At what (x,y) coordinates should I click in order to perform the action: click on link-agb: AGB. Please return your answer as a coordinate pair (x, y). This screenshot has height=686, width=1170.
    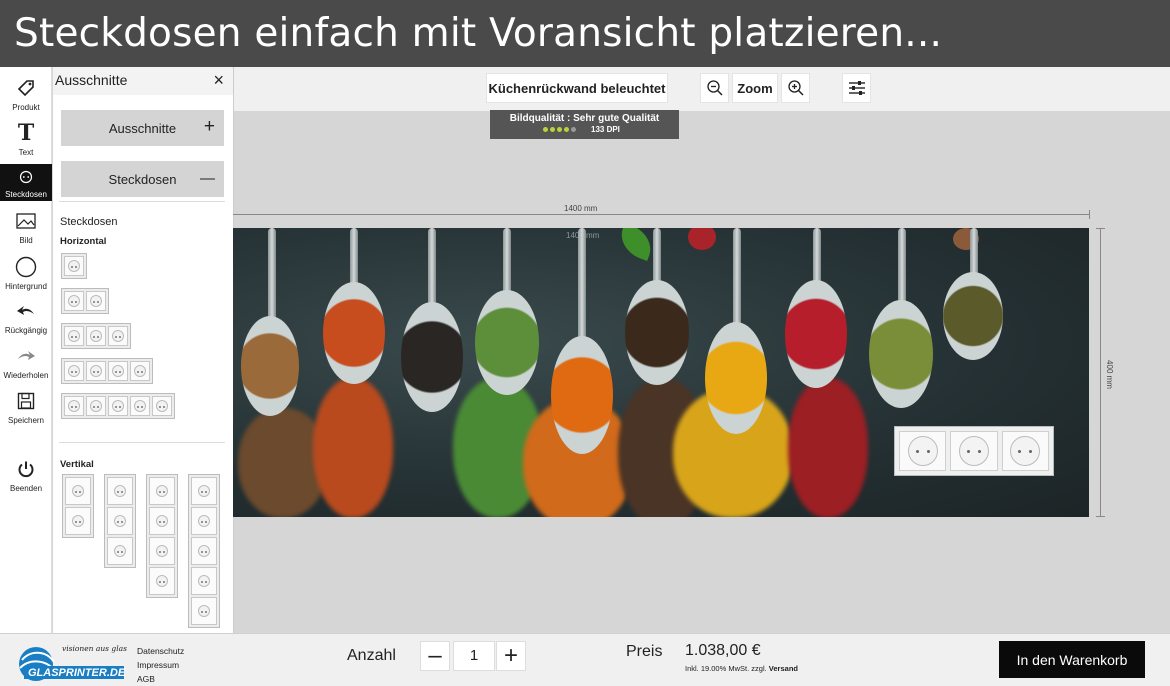
    Looking at the image, I should click on (160, 679).